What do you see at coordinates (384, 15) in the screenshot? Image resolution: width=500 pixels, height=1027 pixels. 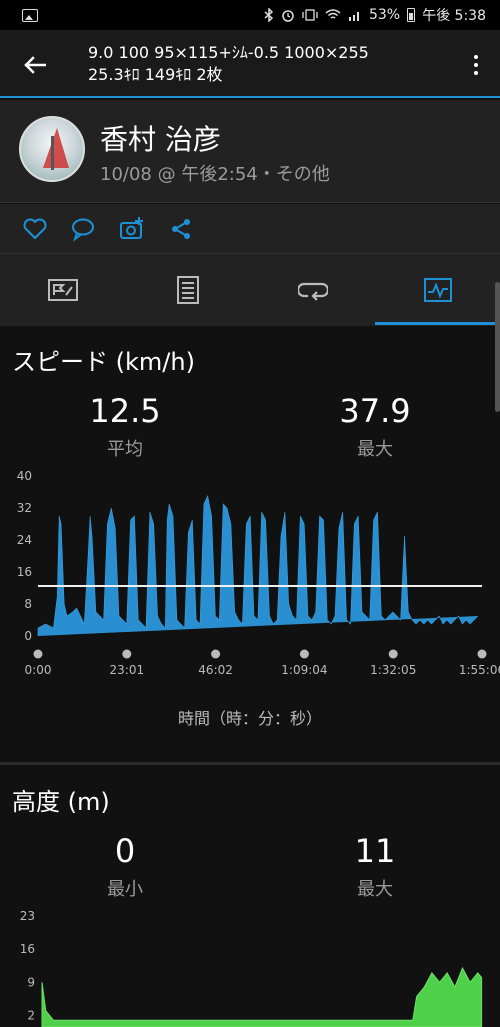 I see `battery-percent: 53%` at bounding box center [384, 15].